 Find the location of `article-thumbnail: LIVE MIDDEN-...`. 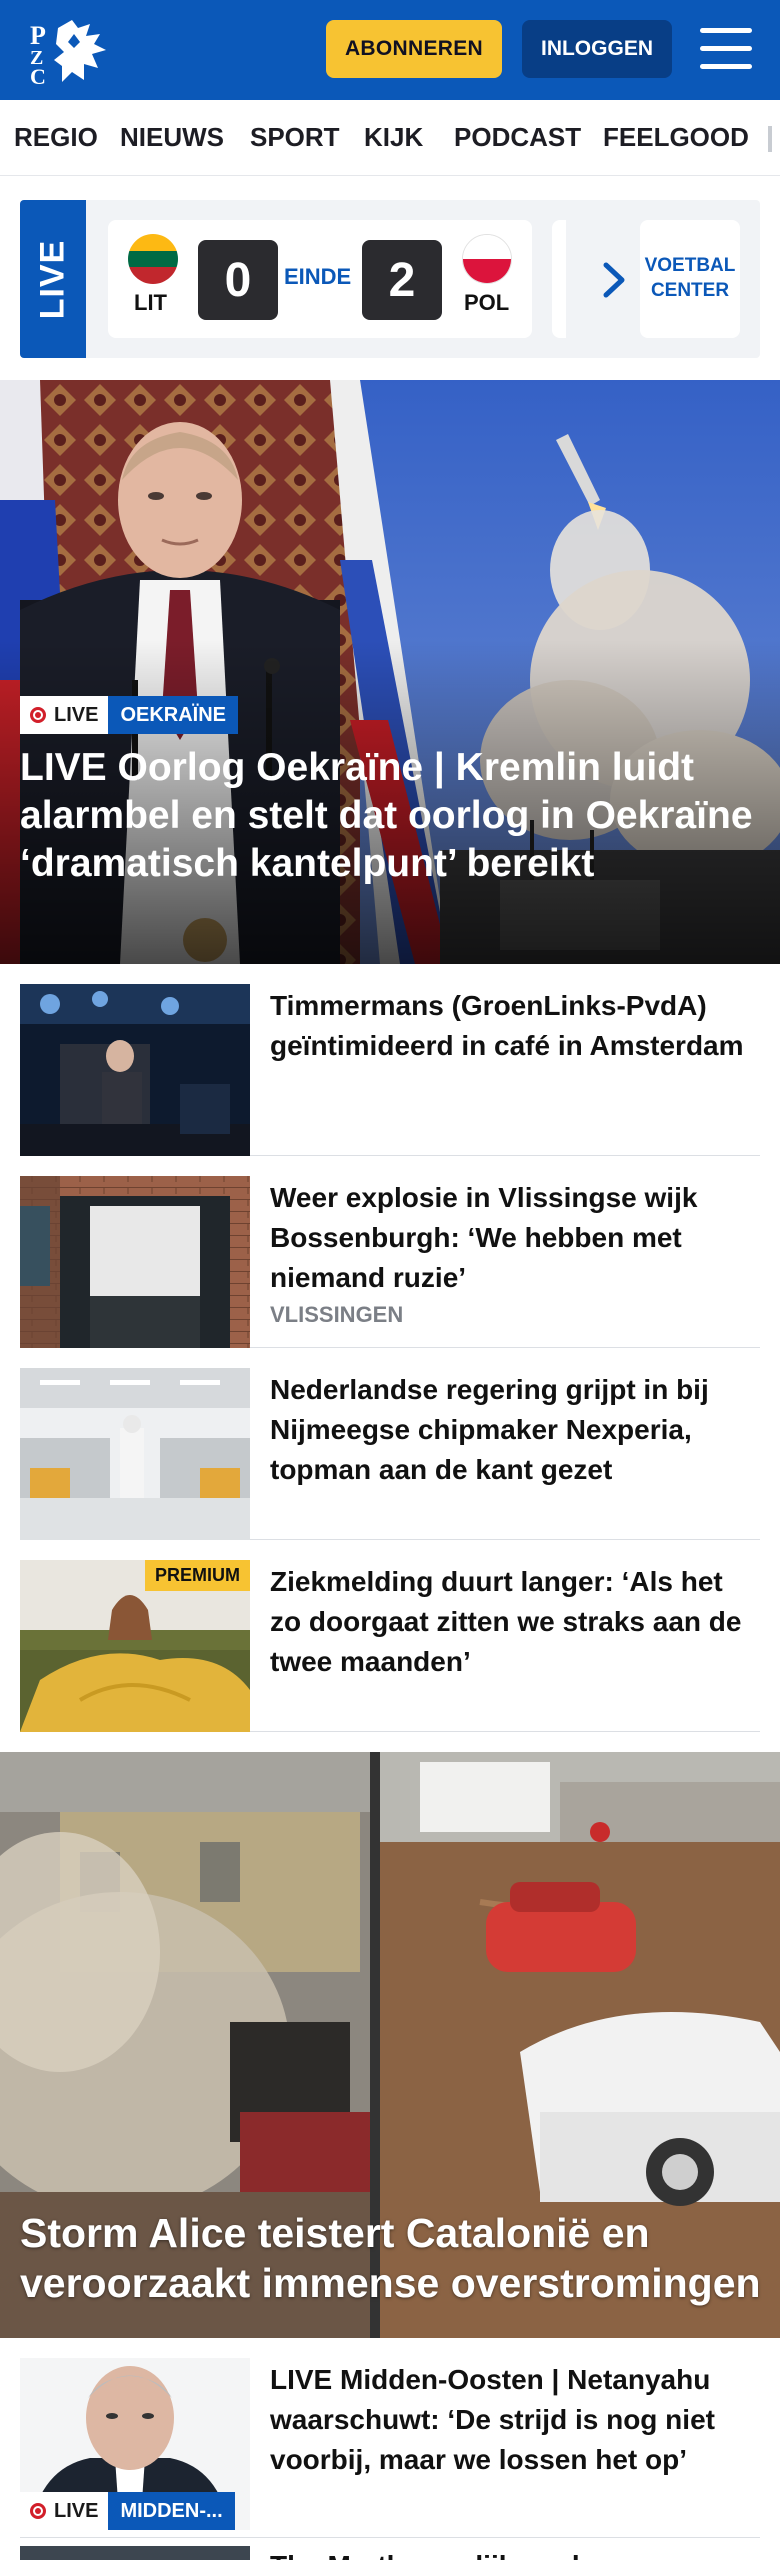

article-thumbnail: LIVE MIDDEN-... is located at coordinates (135, 2444).